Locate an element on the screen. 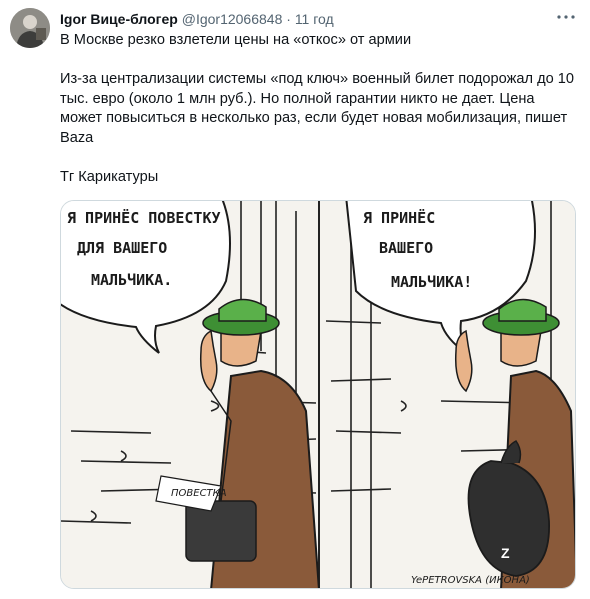 This screenshot has width=590, height=599. more-options-button is located at coordinates (566, 17).